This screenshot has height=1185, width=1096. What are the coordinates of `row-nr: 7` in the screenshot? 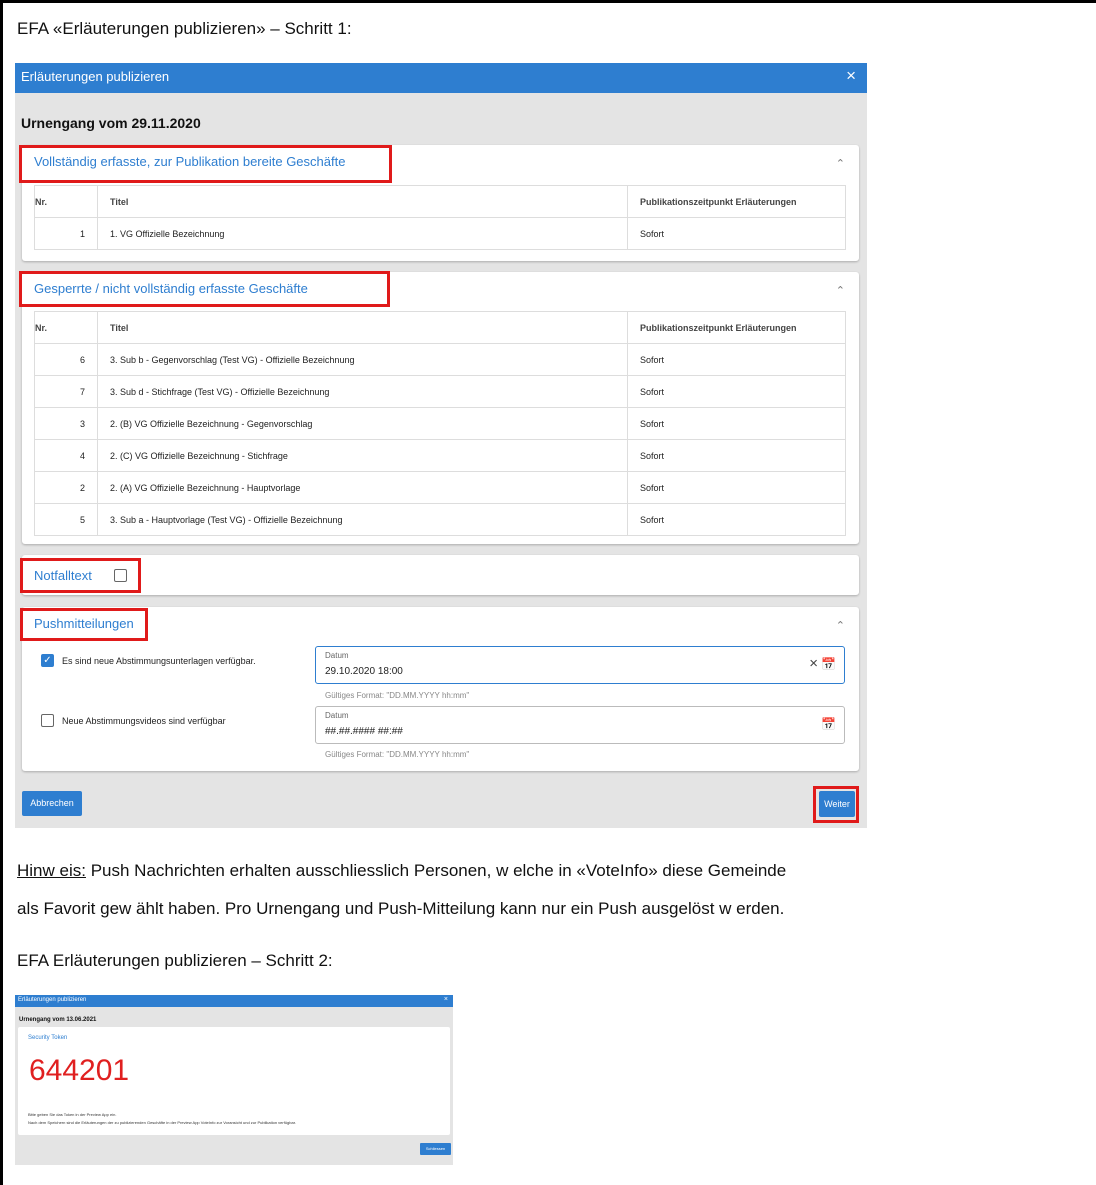 It's located at (66, 391).